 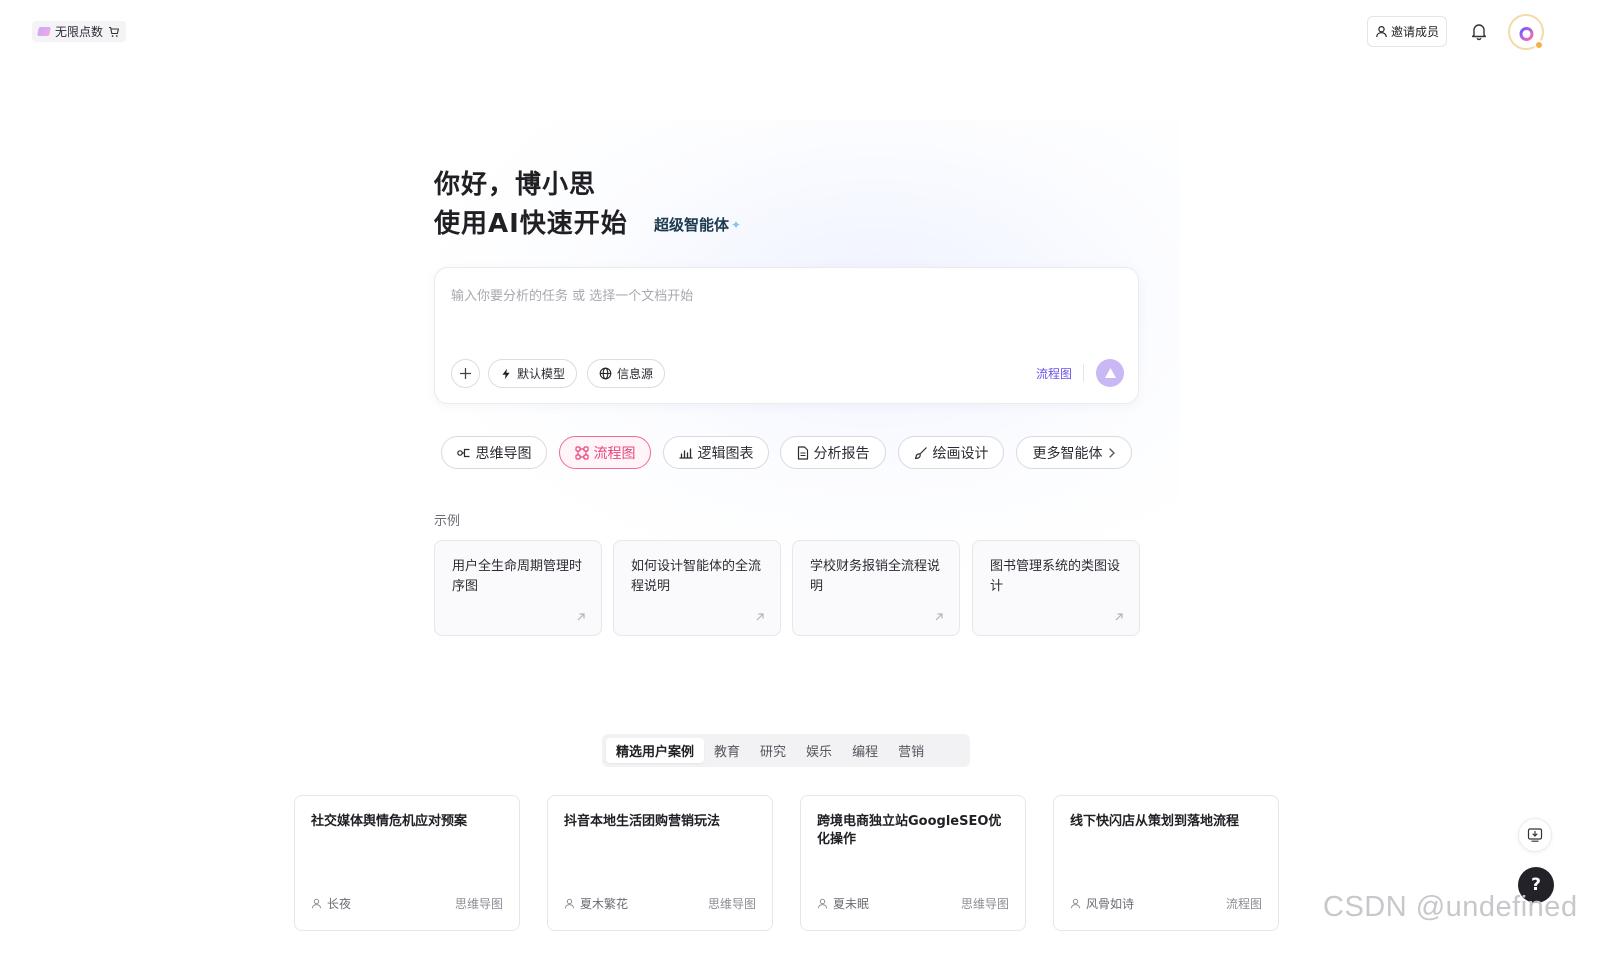 What do you see at coordinates (389, 821) in the screenshot?
I see `case-title: 社交媒体舆情危机应对预案` at bounding box center [389, 821].